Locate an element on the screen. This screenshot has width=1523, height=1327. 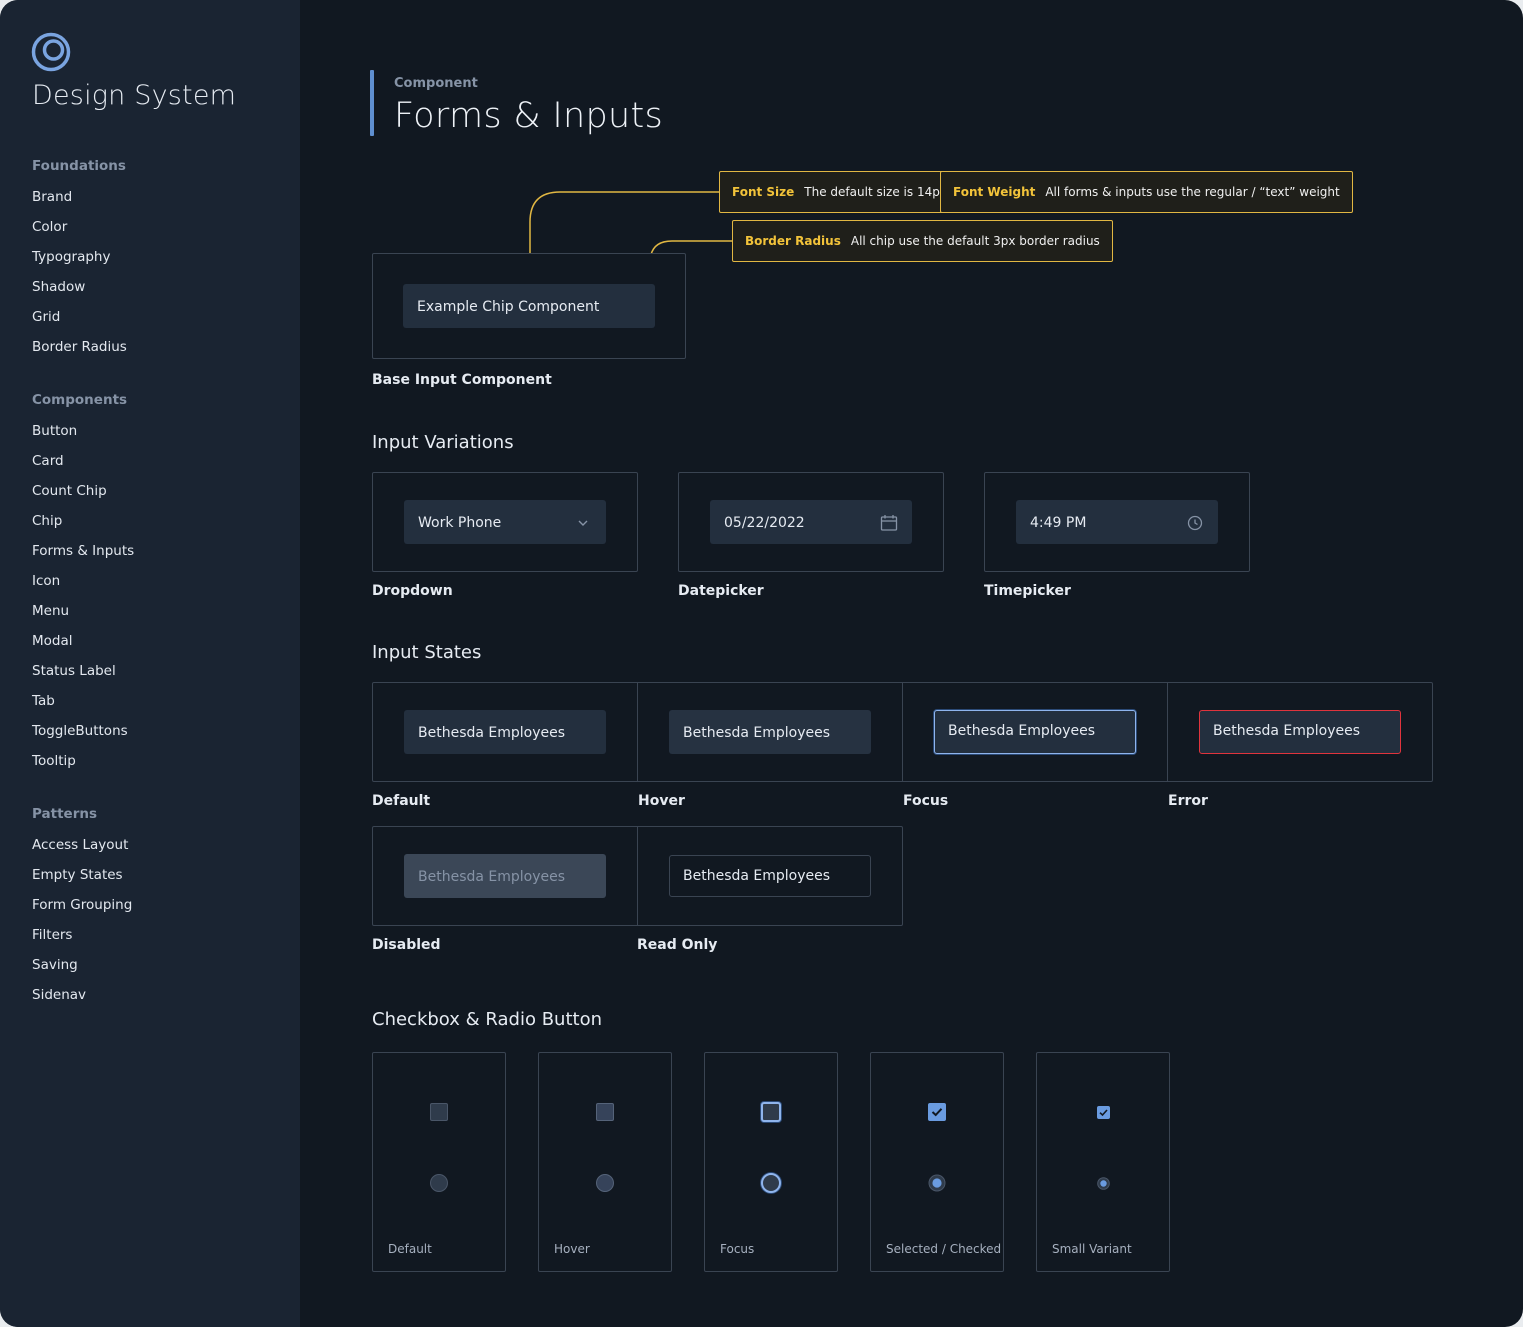
datepicker-value: 05/22/2022 is located at coordinates (764, 523).